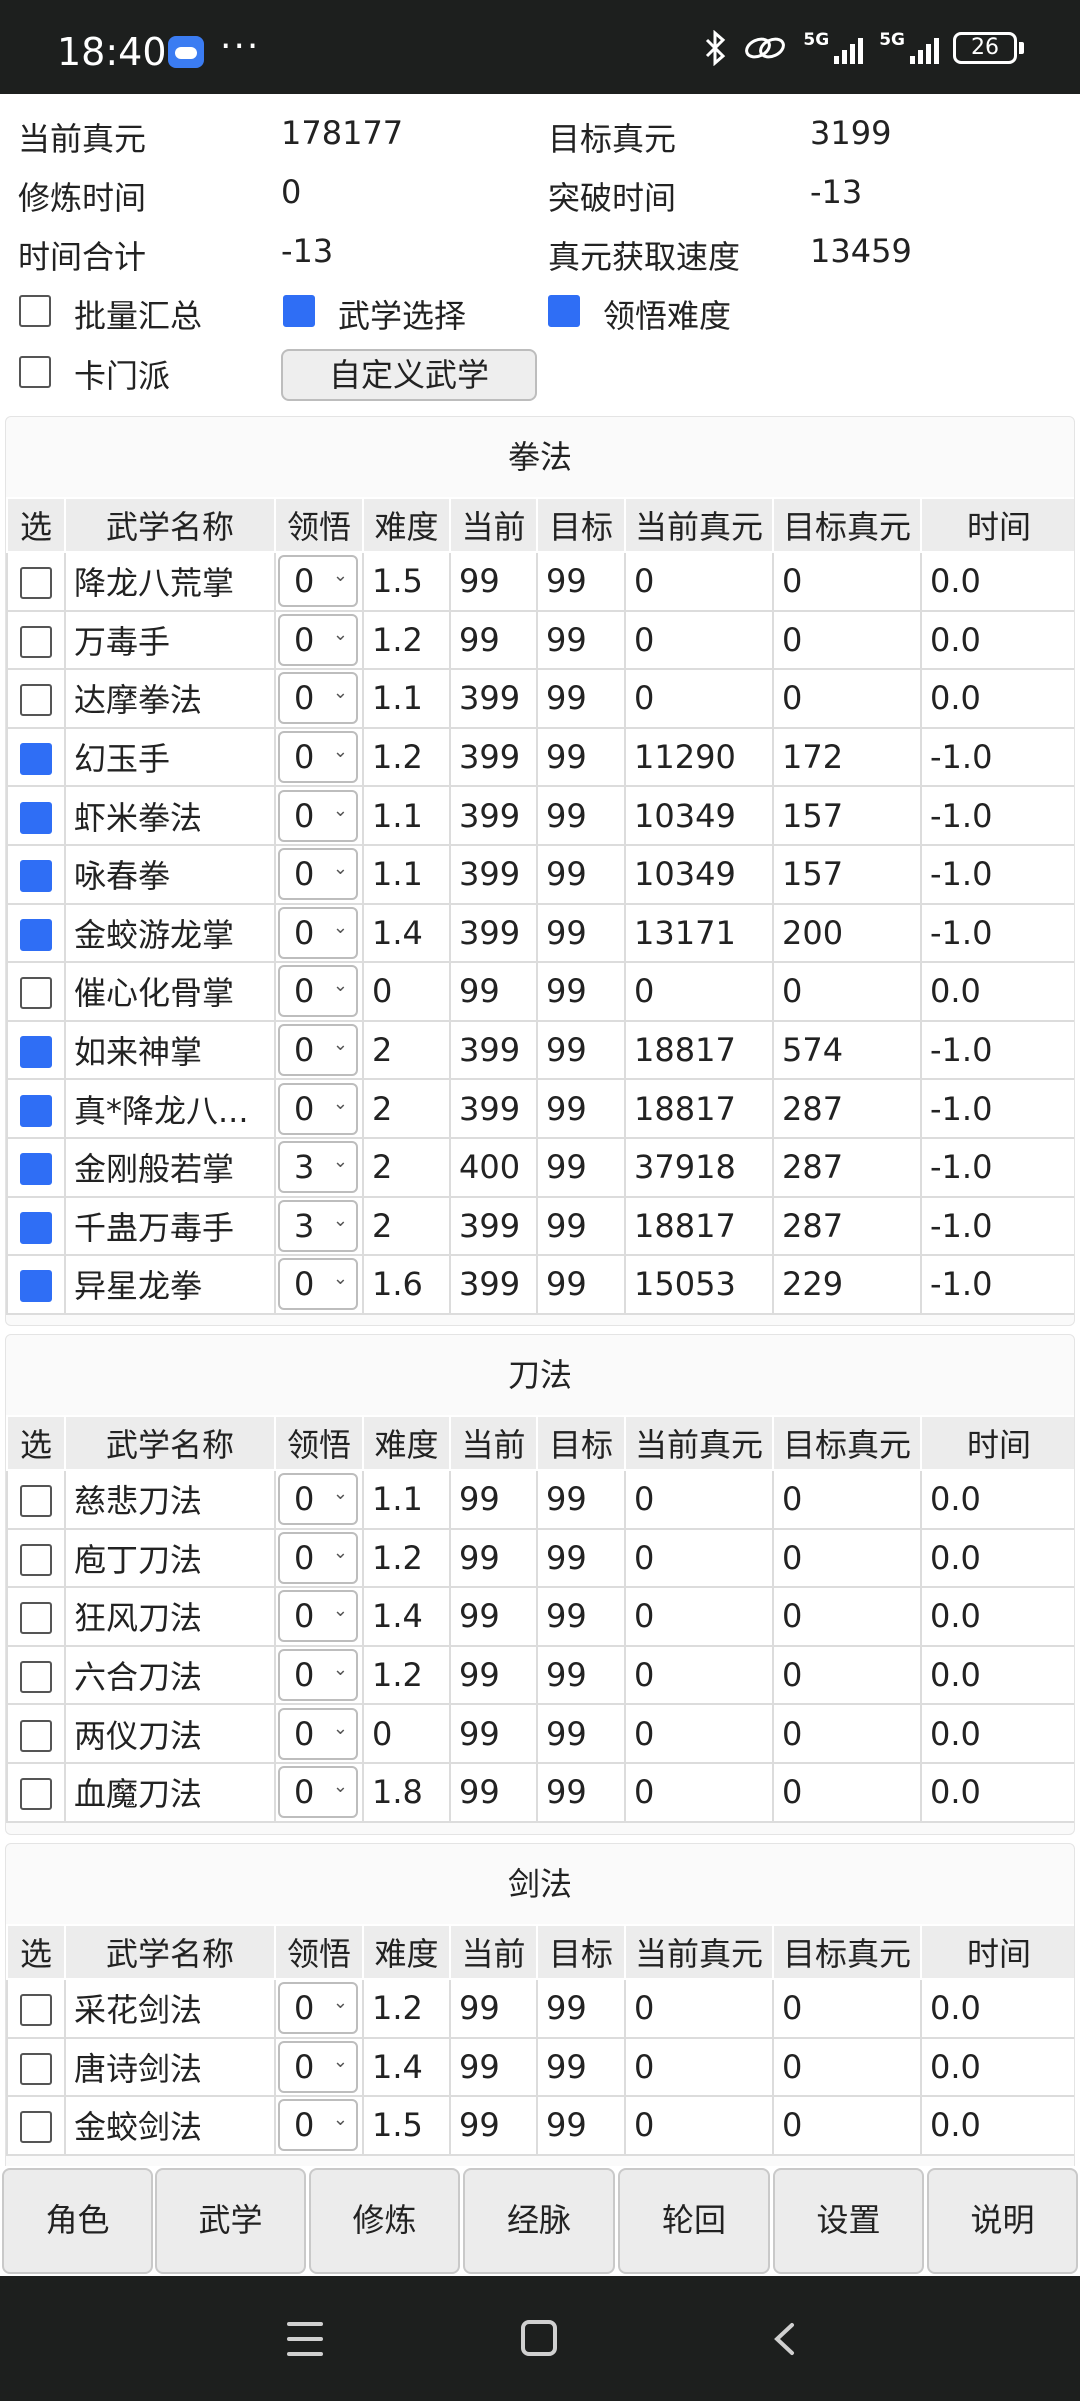 This screenshot has height=2401, width=1080. What do you see at coordinates (540, 1167) in the screenshot?
I see `table-row: 金刚般若掌 3 ⌄ 2 400 99 37918 287 -1.0` at bounding box center [540, 1167].